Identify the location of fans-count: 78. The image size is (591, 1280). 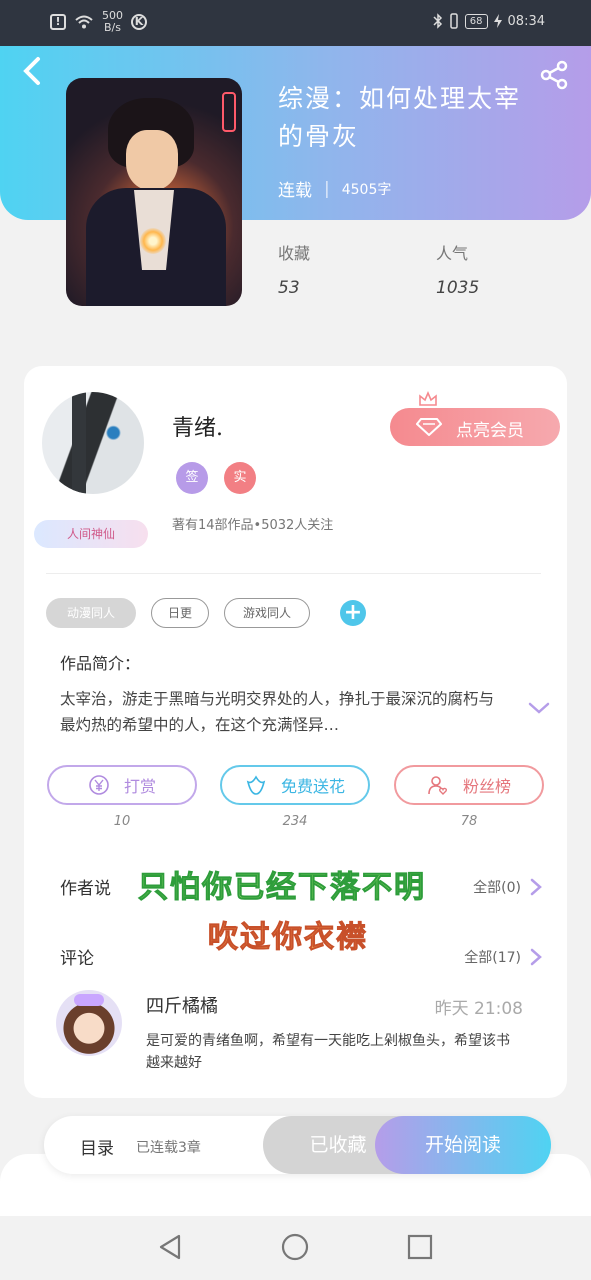
(469, 821).